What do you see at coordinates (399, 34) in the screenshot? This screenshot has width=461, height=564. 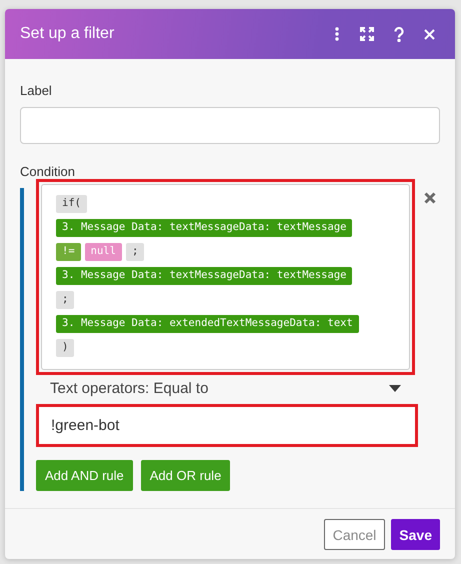 I see `help-icon` at bounding box center [399, 34].